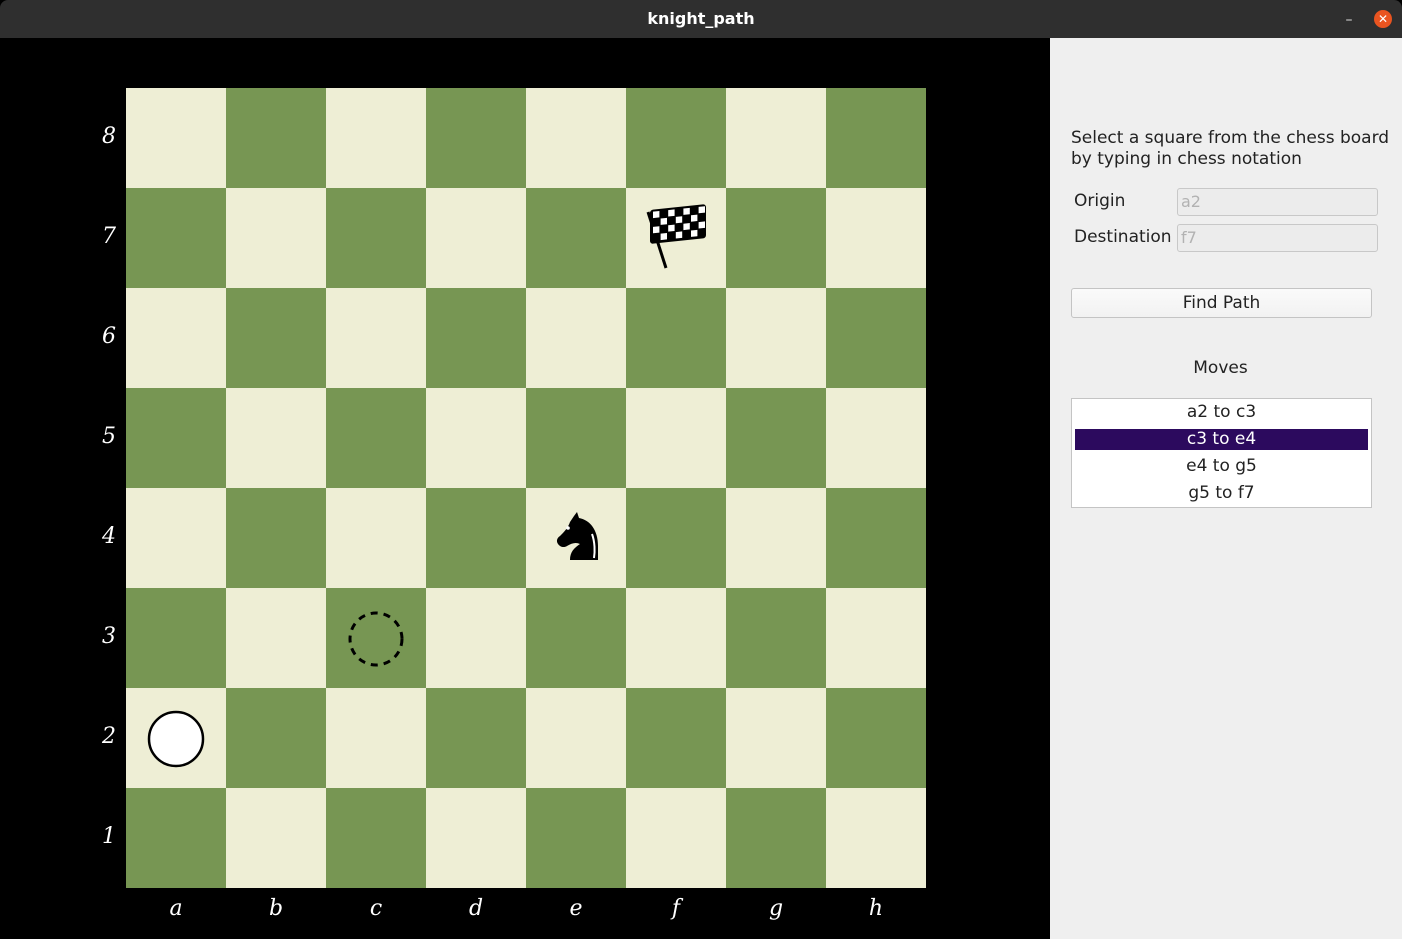 The image size is (1402, 939). Describe the element at coordinates (676, 738) in the screenshot. I see `square-f2` at that location.